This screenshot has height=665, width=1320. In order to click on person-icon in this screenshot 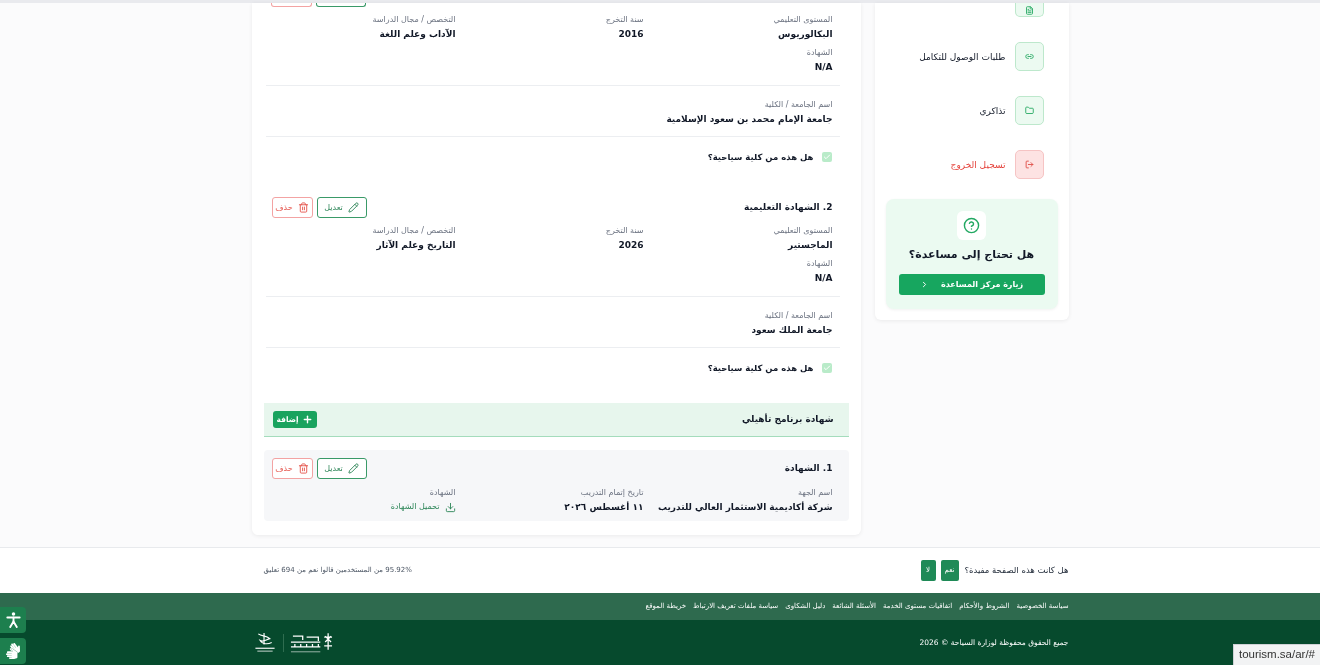, I will do `click(13, 620)`.